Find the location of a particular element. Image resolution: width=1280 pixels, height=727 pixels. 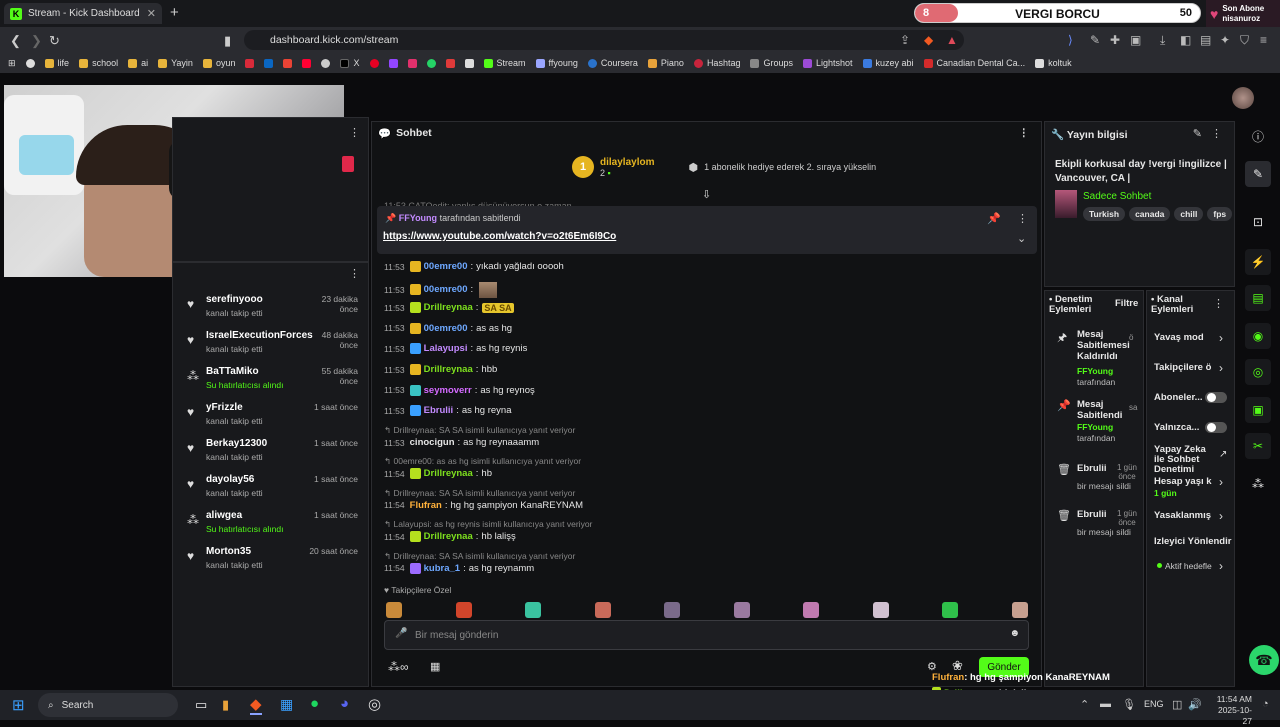

bookmark-koltuk: koltuk is located at coordinates (1053, 63).